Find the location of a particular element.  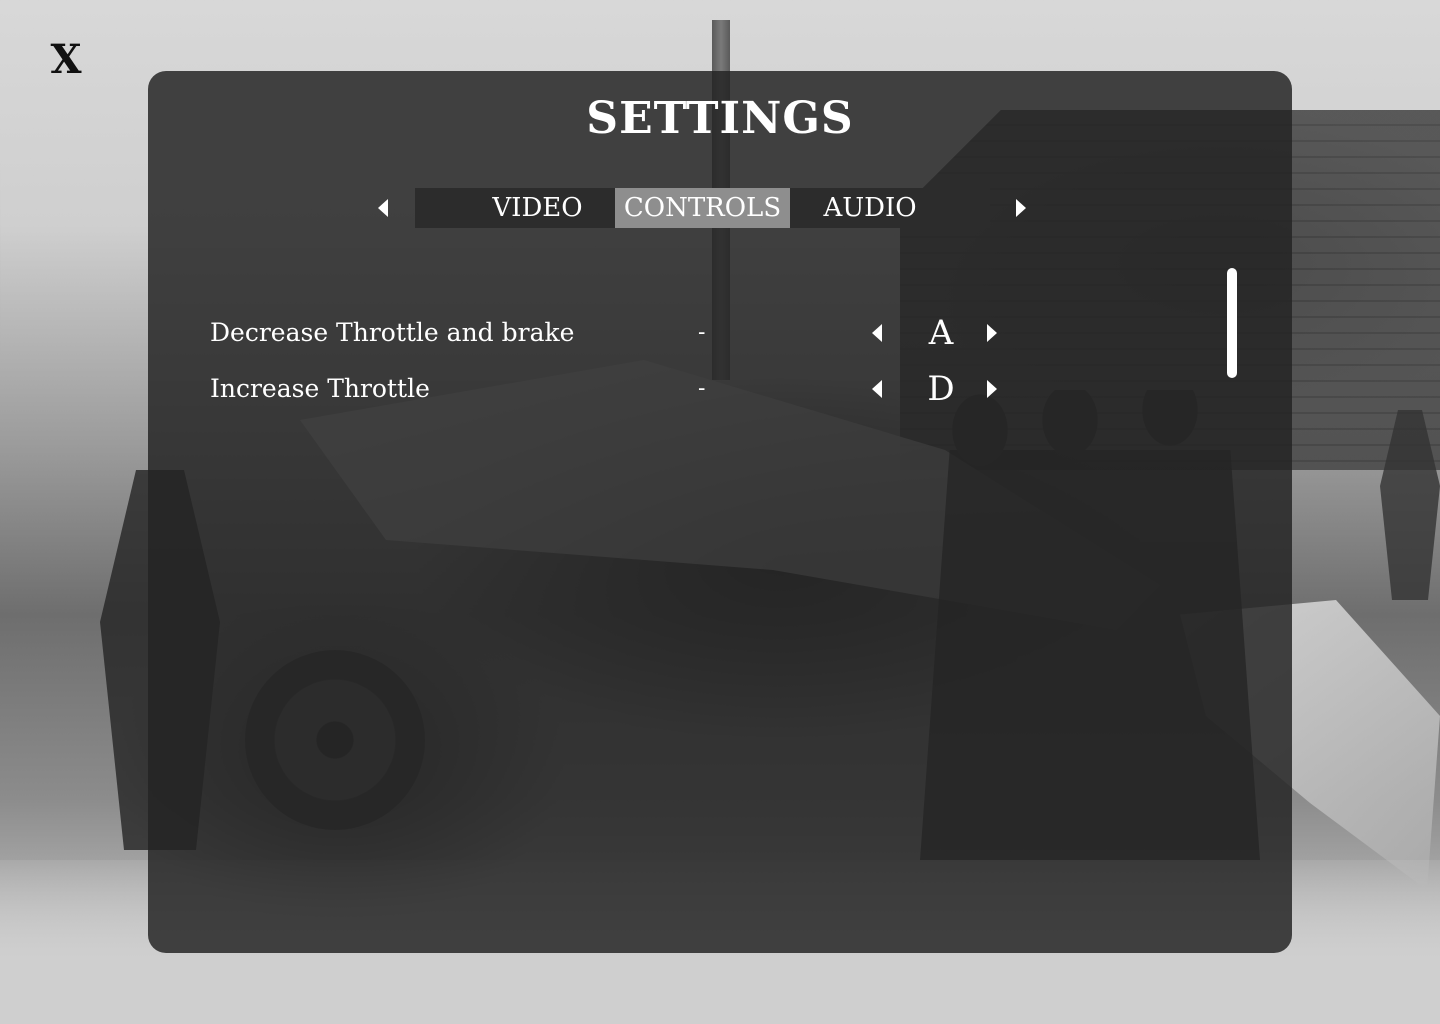

control-action-label: Decrease Throttle and brake is located at coordinates (392, 332).